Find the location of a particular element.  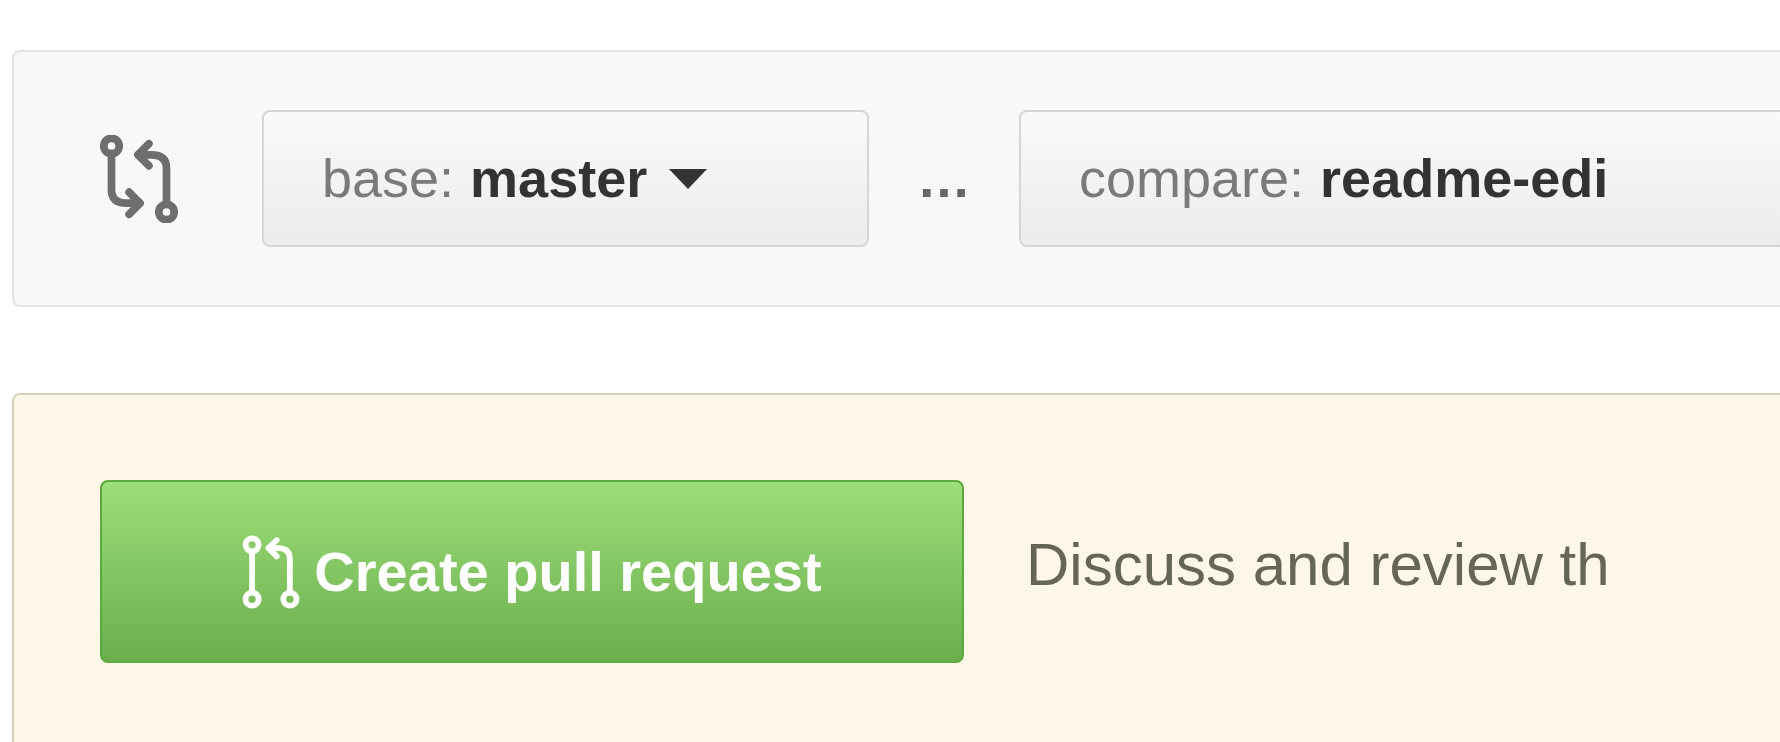

pull-request-icon is located at coordinates (271, 571).